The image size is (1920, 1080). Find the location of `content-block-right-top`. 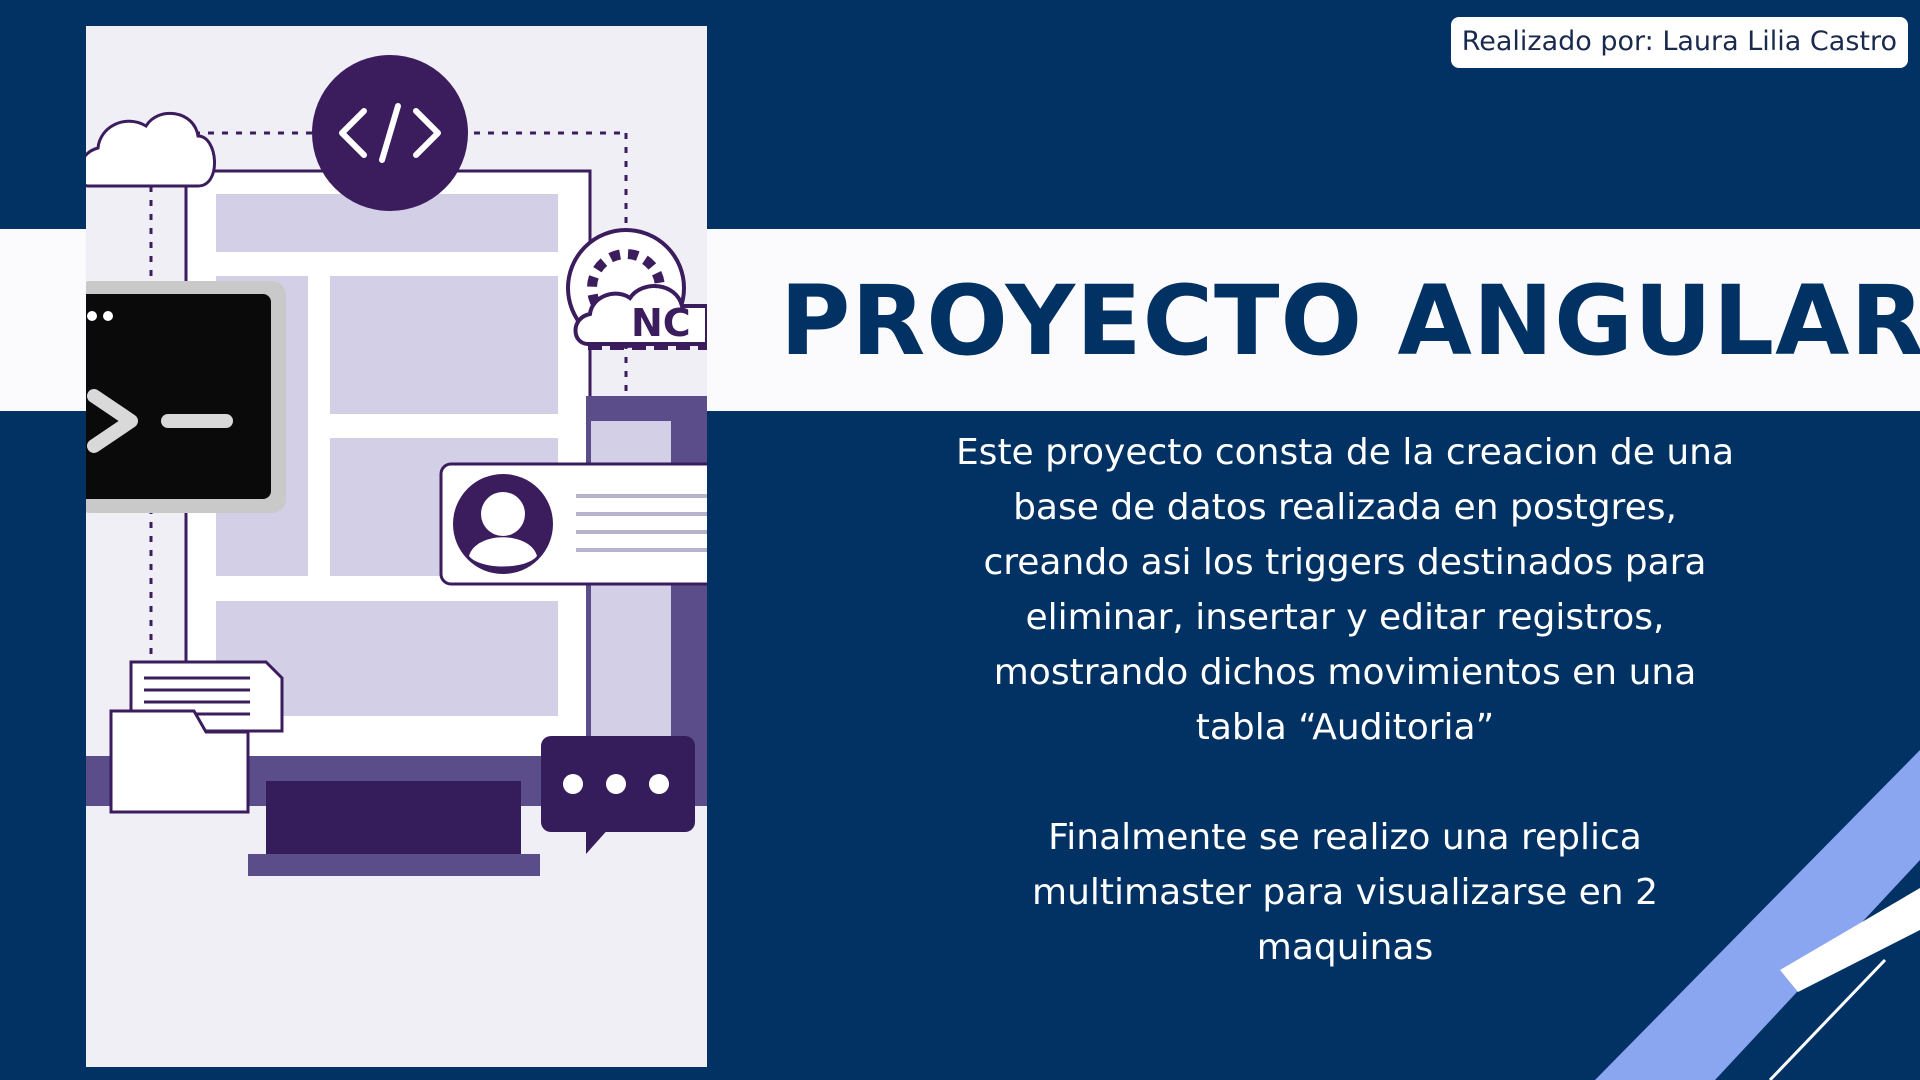

content-block-right-top is located at coordinates (444, 345).